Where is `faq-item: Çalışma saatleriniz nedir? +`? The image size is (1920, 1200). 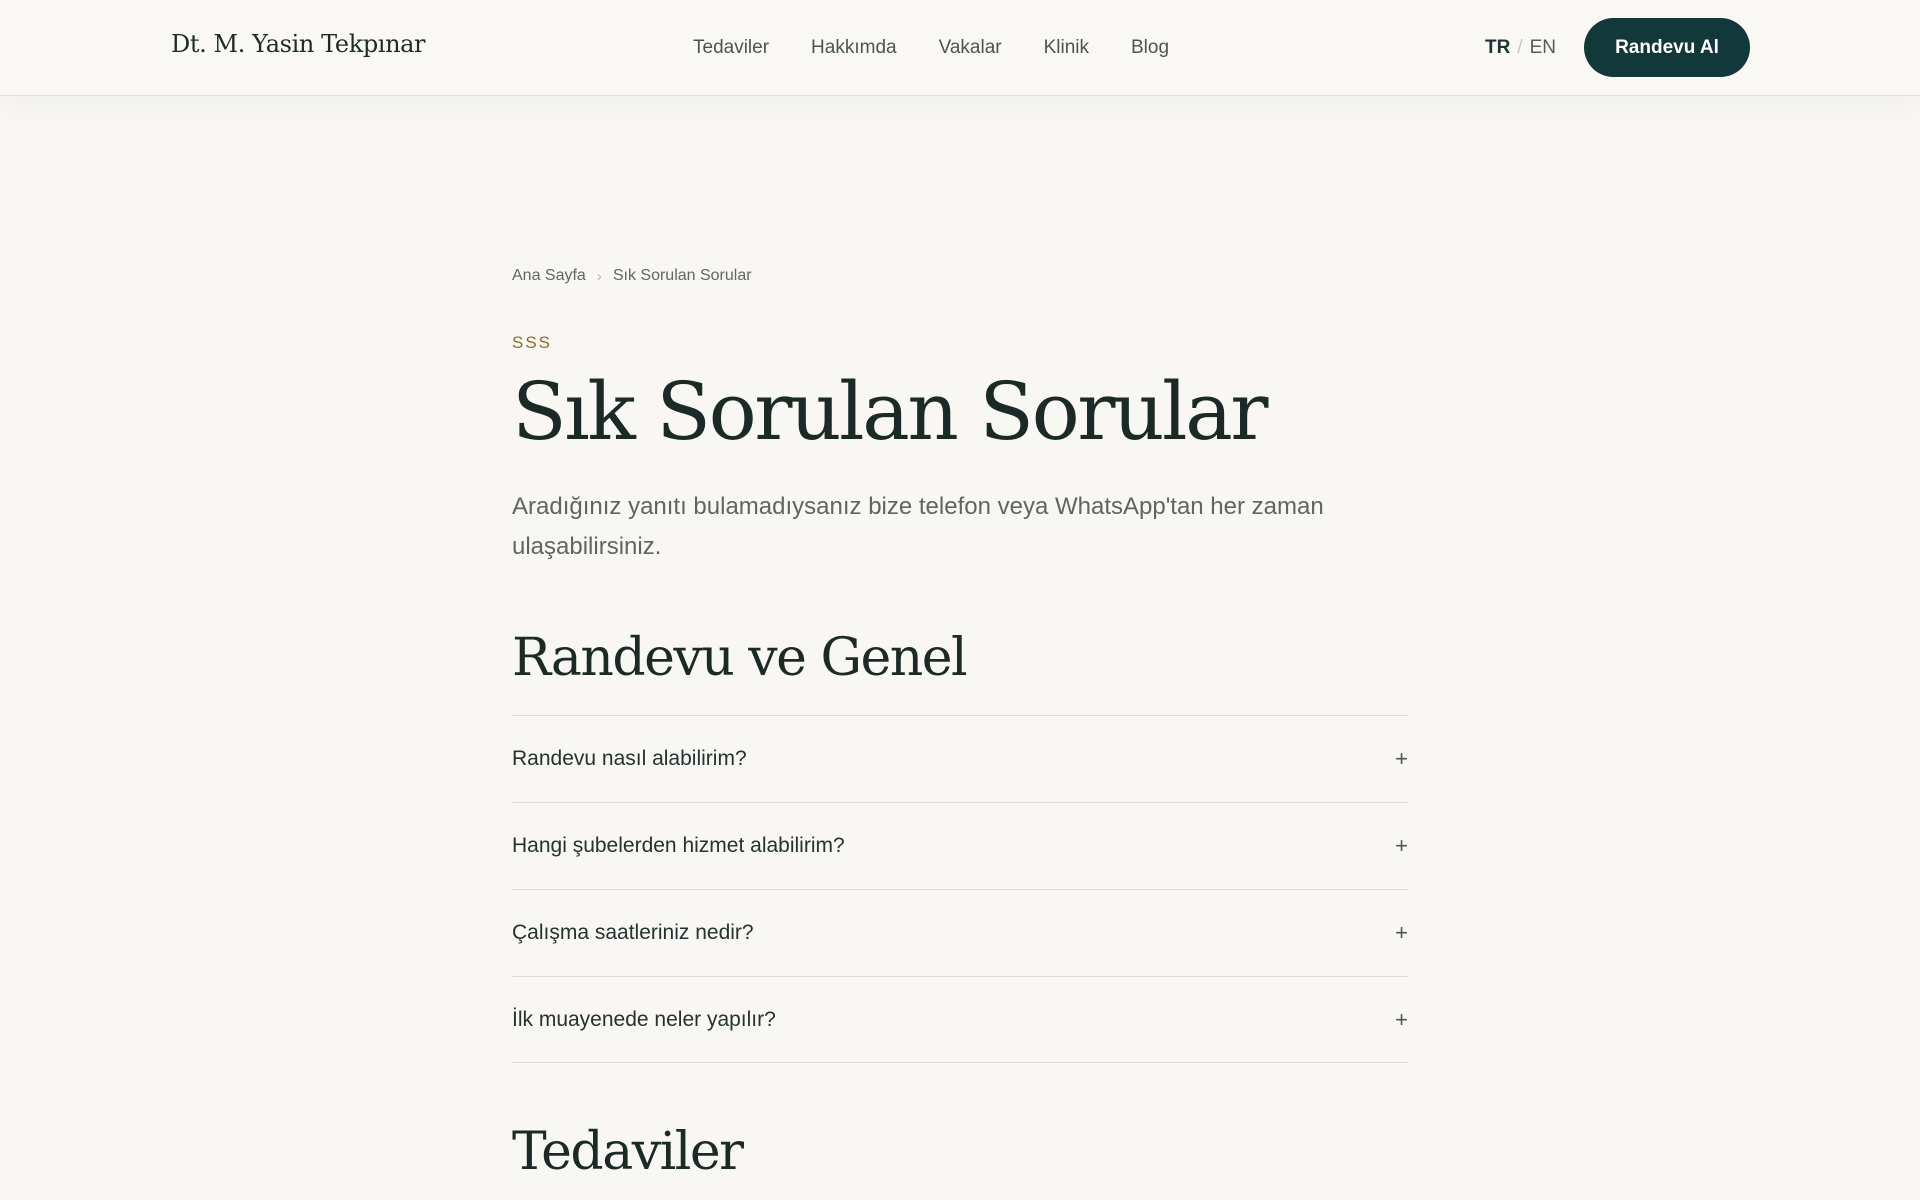 faq-item: Çalışma saatleriniz nedir? + is located at coordinates (960, 932).